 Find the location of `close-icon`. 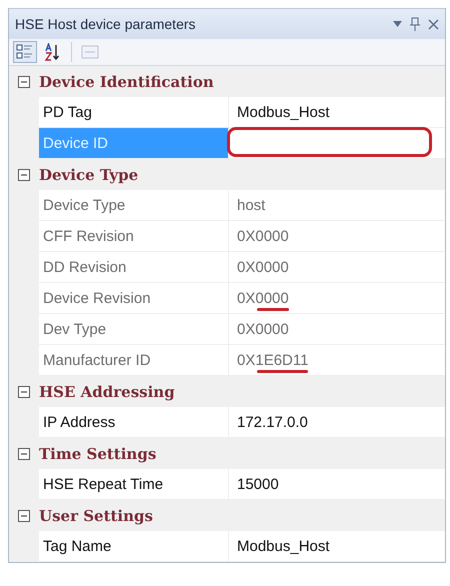

close-icon is located at coordinates (433, 24).